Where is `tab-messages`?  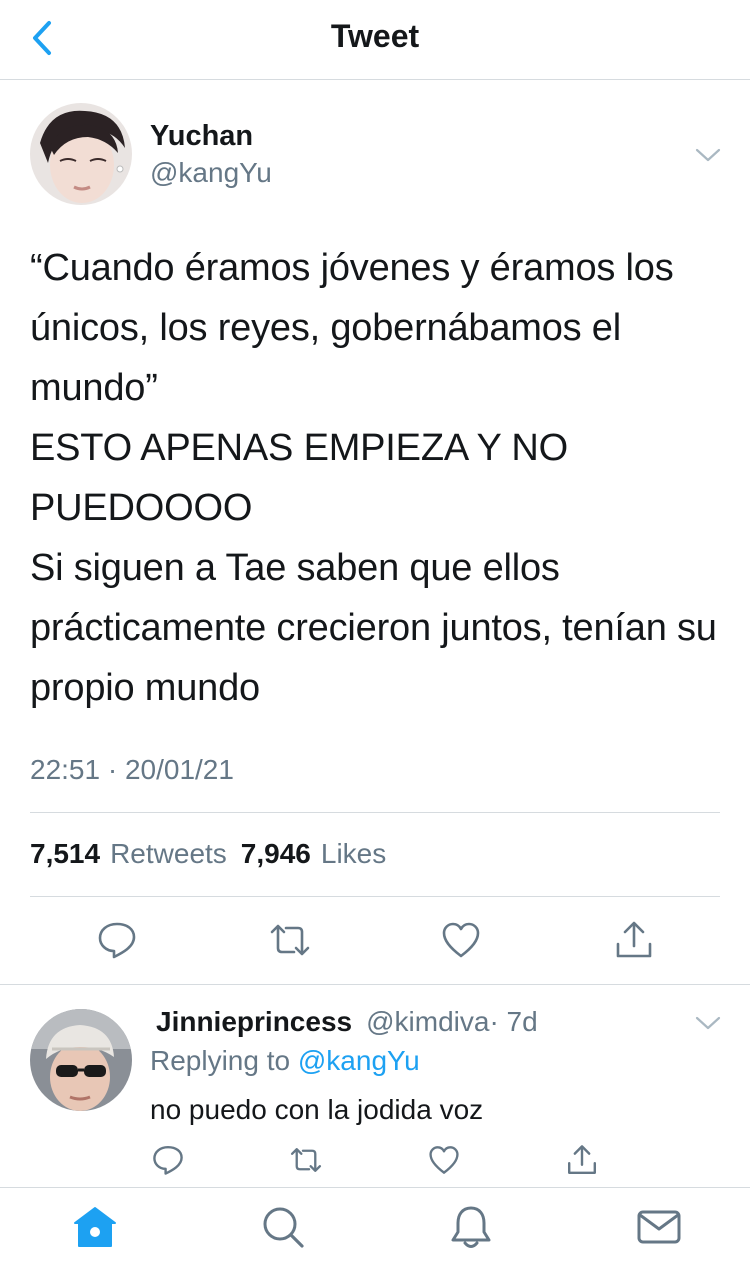
tab-messages is located at coordinates (659, 1227).